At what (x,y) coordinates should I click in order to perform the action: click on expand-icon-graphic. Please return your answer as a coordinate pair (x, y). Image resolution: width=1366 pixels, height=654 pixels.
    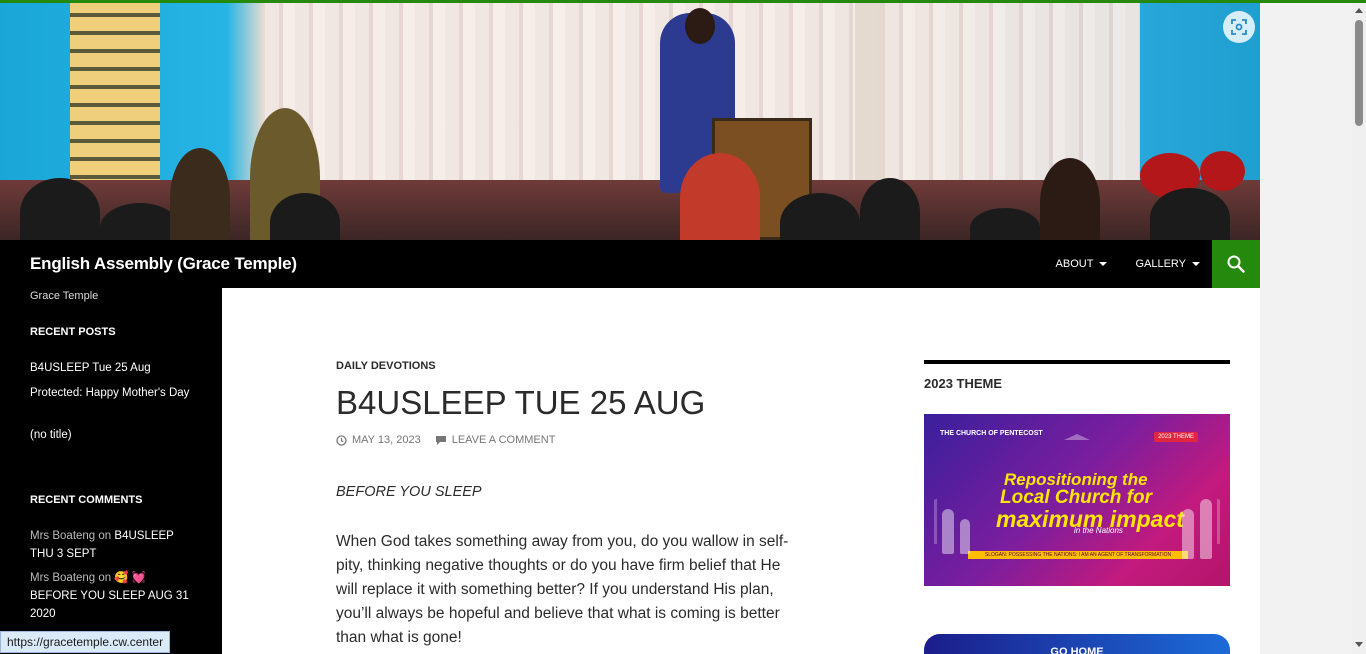
    Looking at the image, I should click on (1239, 27).